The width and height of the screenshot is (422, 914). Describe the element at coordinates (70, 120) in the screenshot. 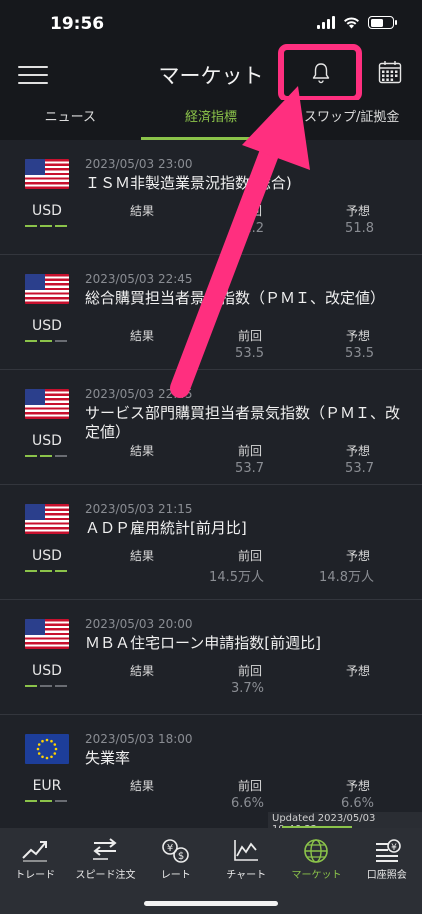

I see `tab-news: ニュース` at that location.